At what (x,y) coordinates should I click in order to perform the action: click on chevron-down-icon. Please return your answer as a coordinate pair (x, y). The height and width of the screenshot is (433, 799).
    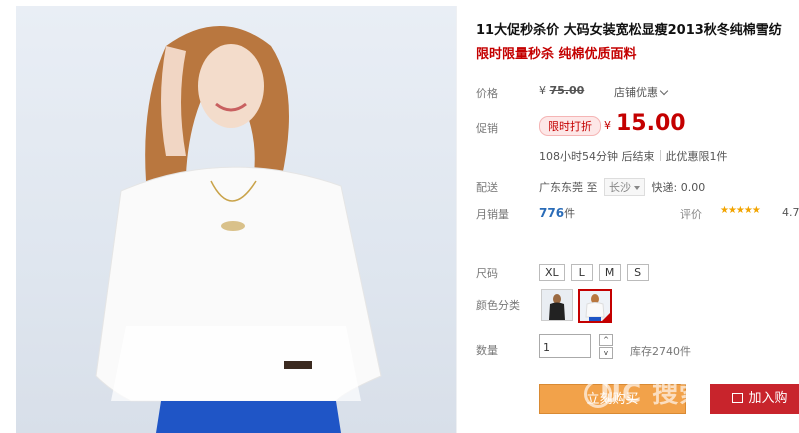
    Looking at the image, I should click on (664, 91).